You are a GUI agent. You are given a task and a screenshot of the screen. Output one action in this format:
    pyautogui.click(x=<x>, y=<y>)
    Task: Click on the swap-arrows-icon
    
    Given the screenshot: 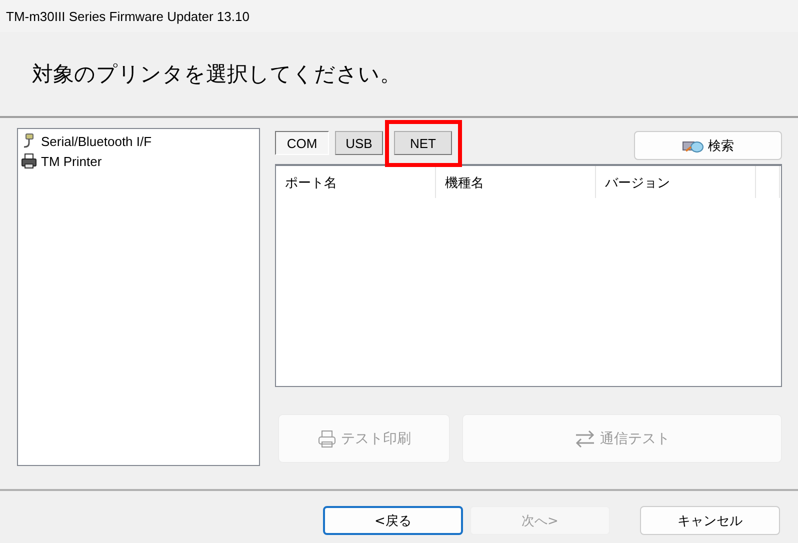 What is the action you would take?
    pyautogui.click(x=585, y=439)
    